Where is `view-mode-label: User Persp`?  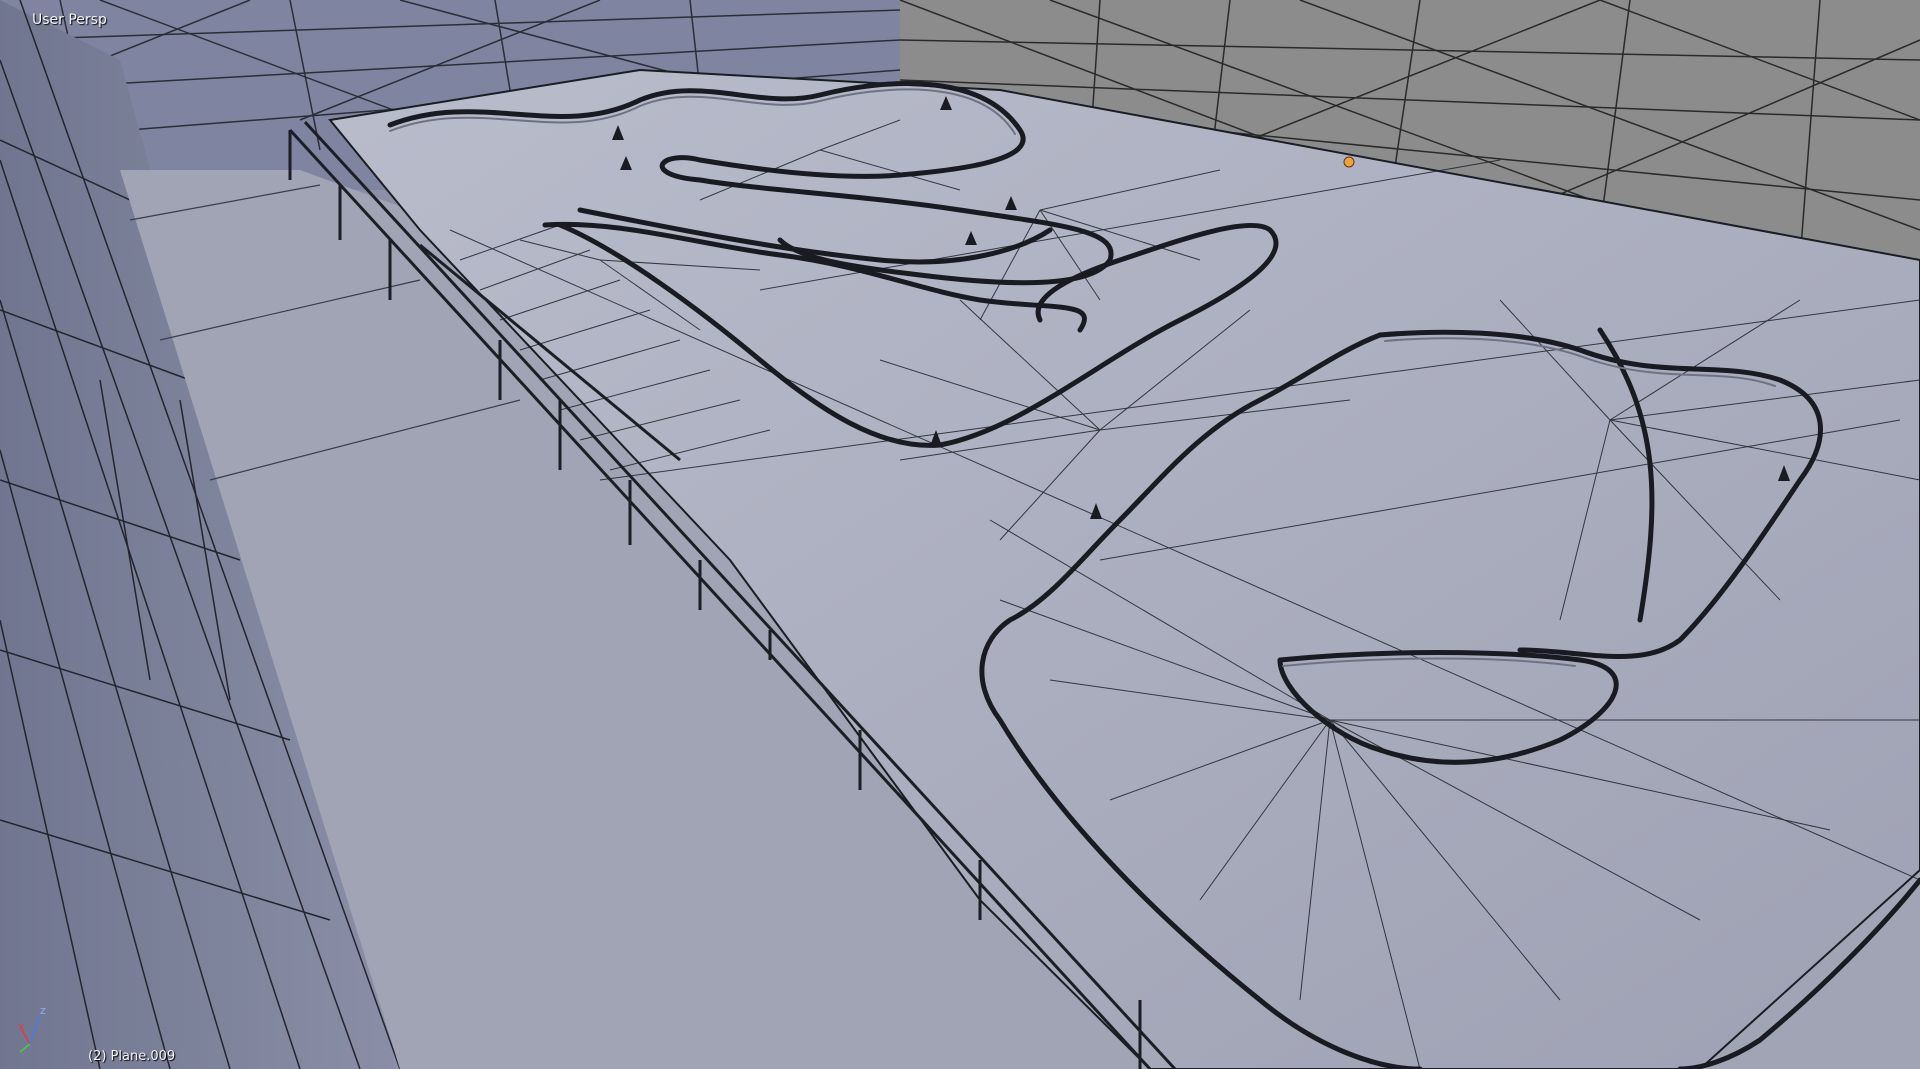 view-mode-label: User Persp is located at coordinates (69, 20).